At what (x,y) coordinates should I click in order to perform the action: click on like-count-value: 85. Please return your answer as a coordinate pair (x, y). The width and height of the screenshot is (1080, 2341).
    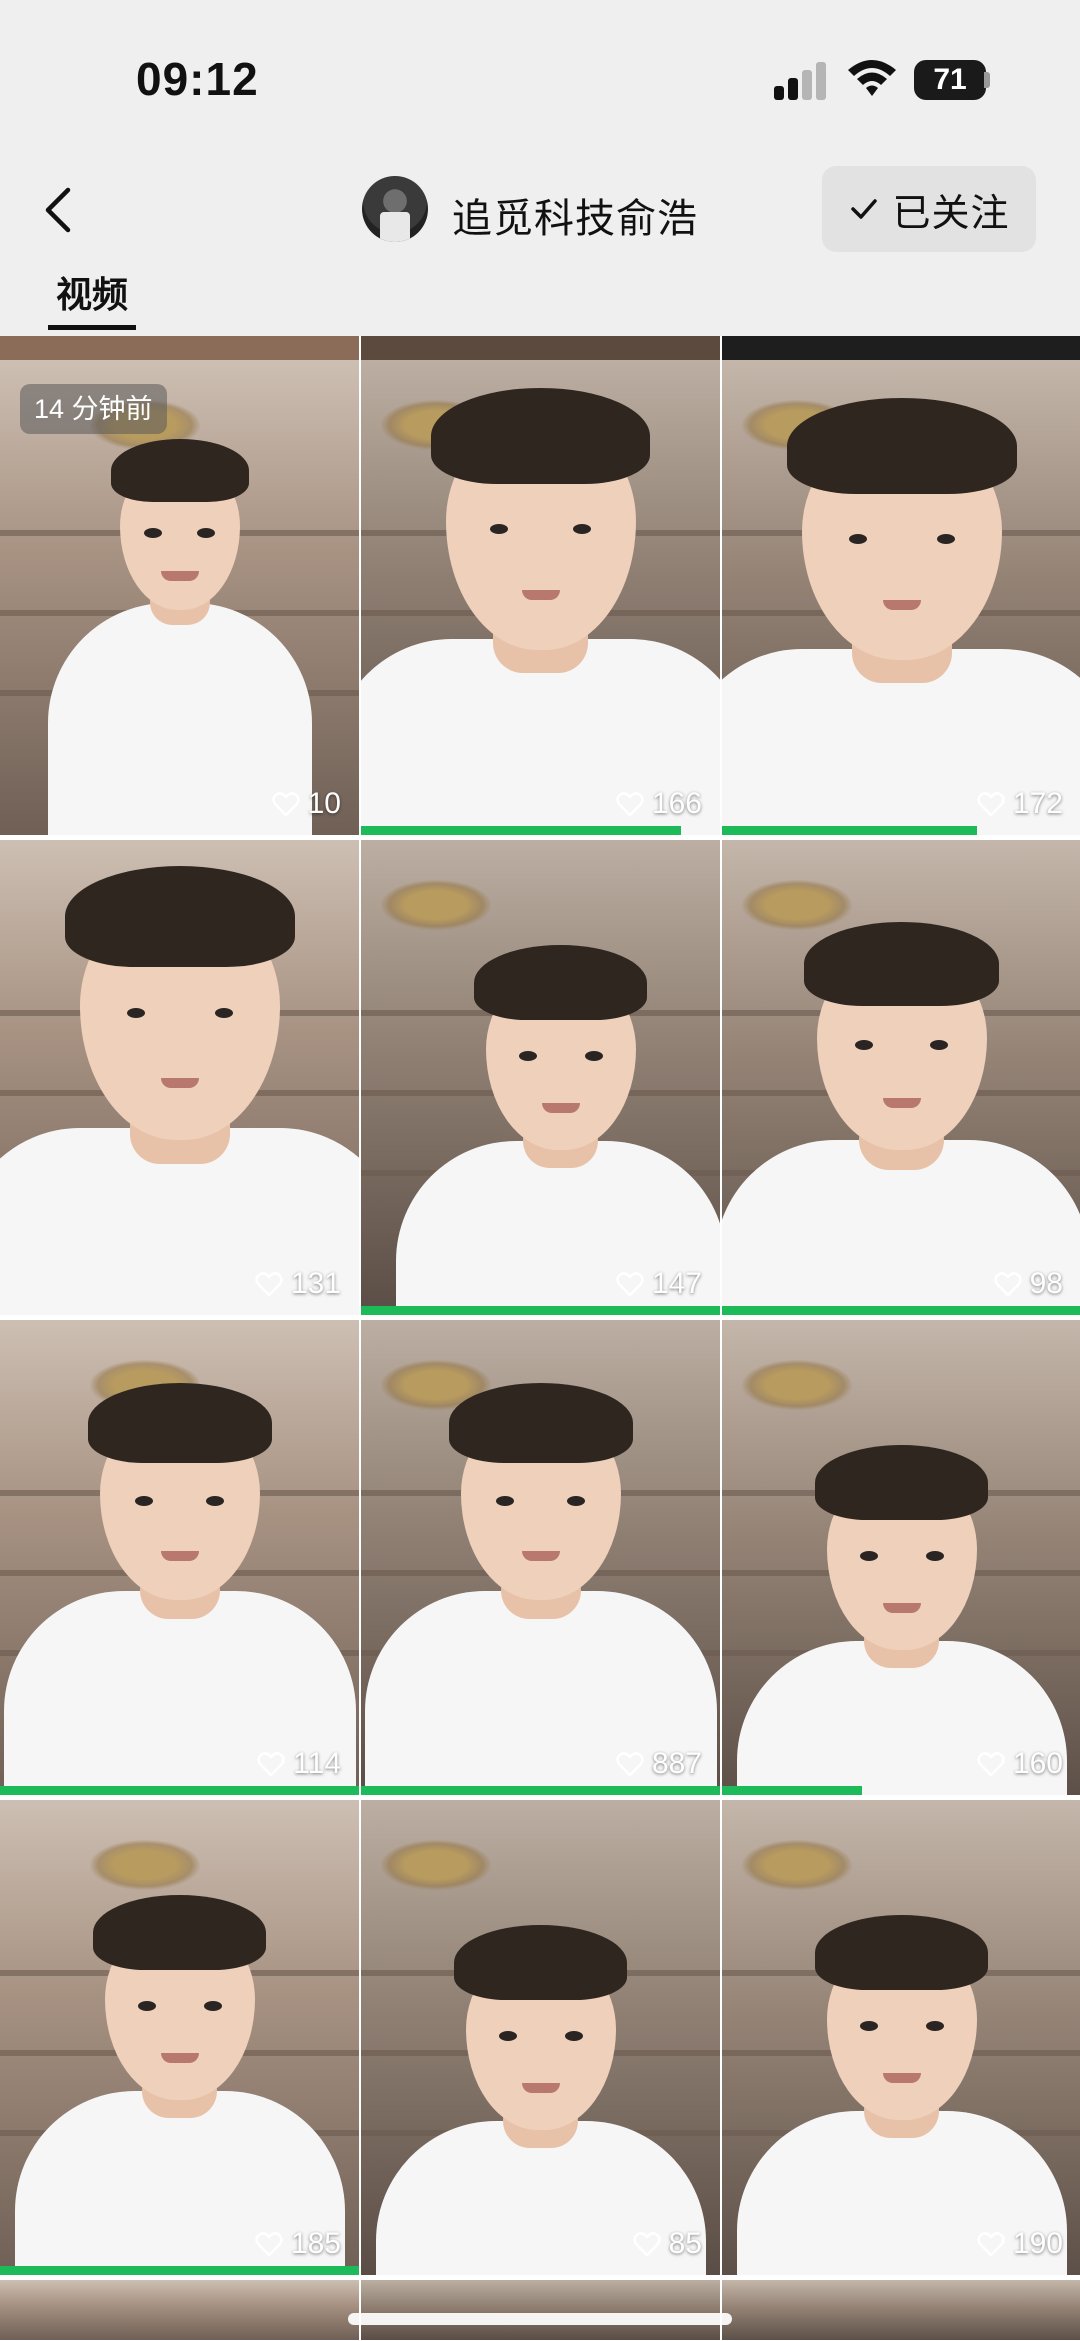
    Looking at the image, I should click on (685, 2243).